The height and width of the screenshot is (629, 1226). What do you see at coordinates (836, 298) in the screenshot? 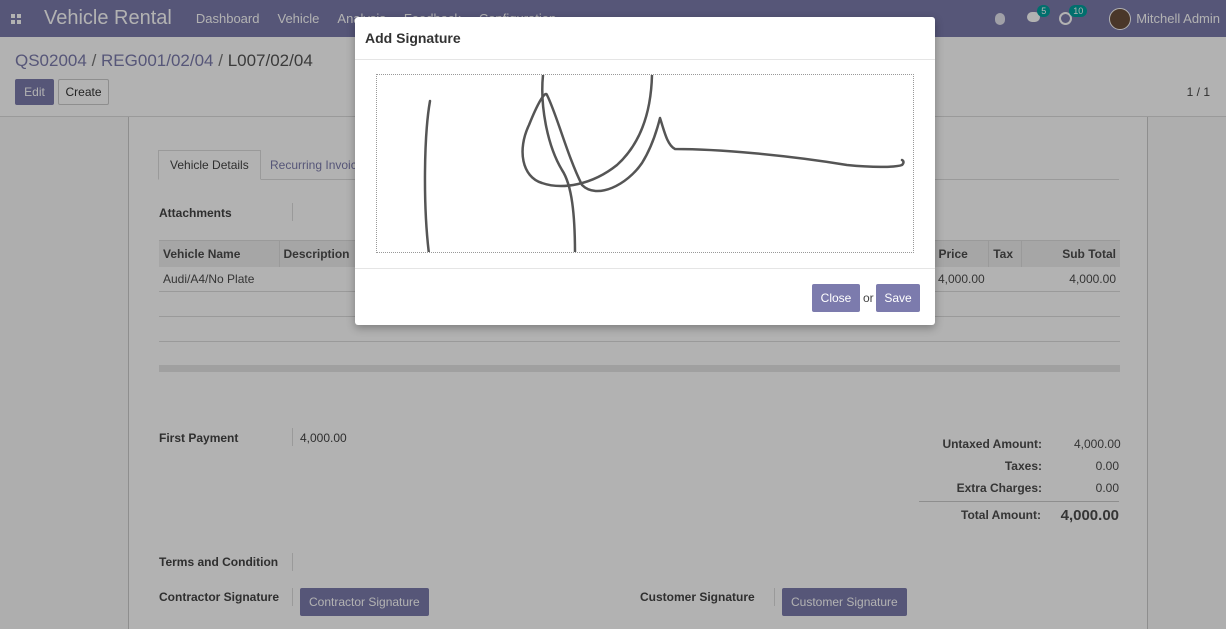
I see `close-button: Close` at bounding box center [836, 298].